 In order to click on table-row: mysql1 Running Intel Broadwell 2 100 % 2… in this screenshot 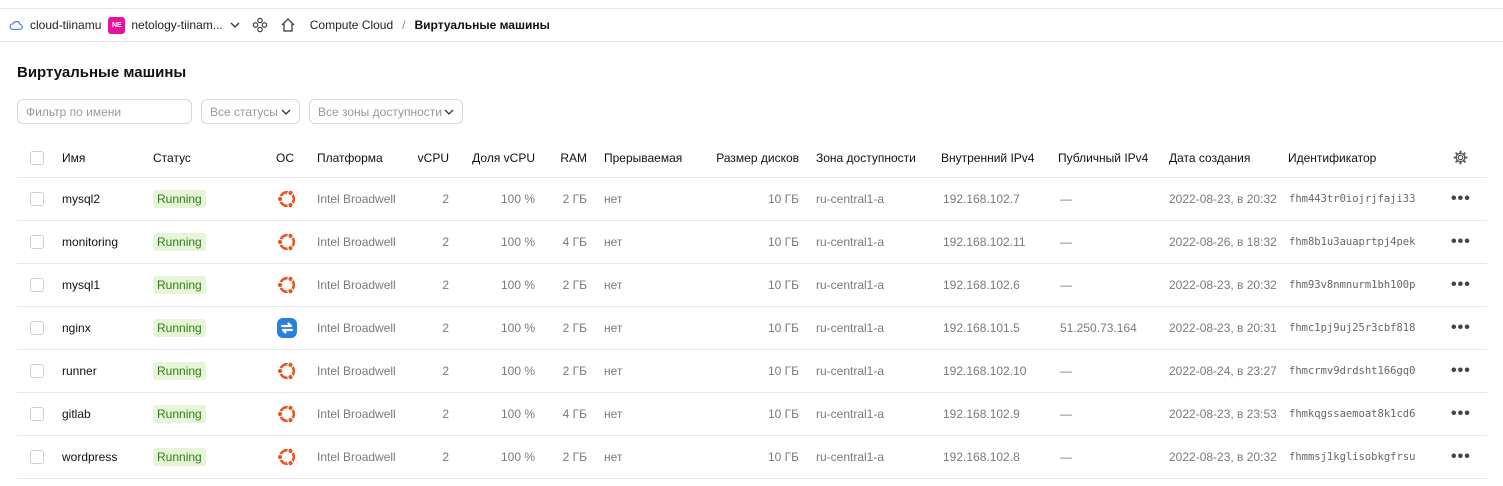, I will do `click(752, 285)`.